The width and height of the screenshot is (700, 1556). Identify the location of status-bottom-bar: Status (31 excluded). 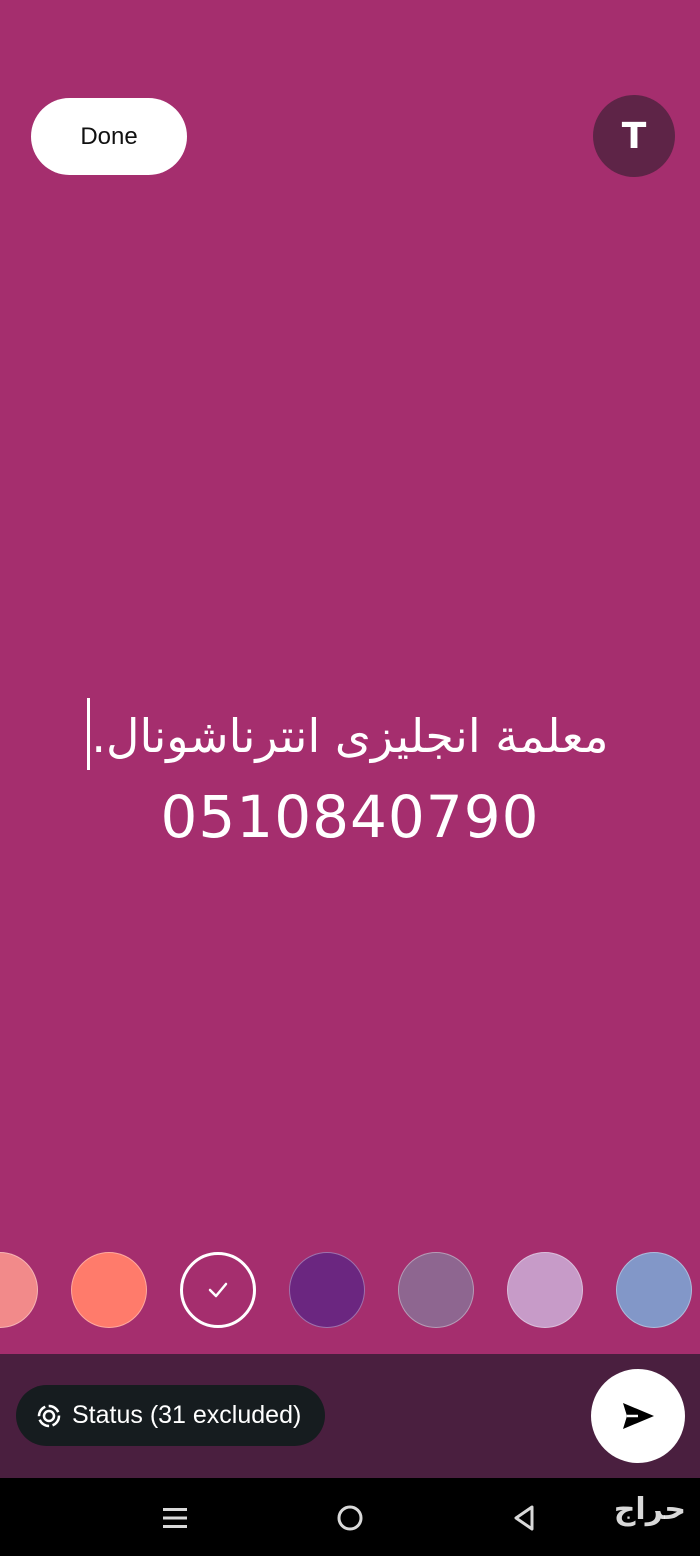
(350, 1416).